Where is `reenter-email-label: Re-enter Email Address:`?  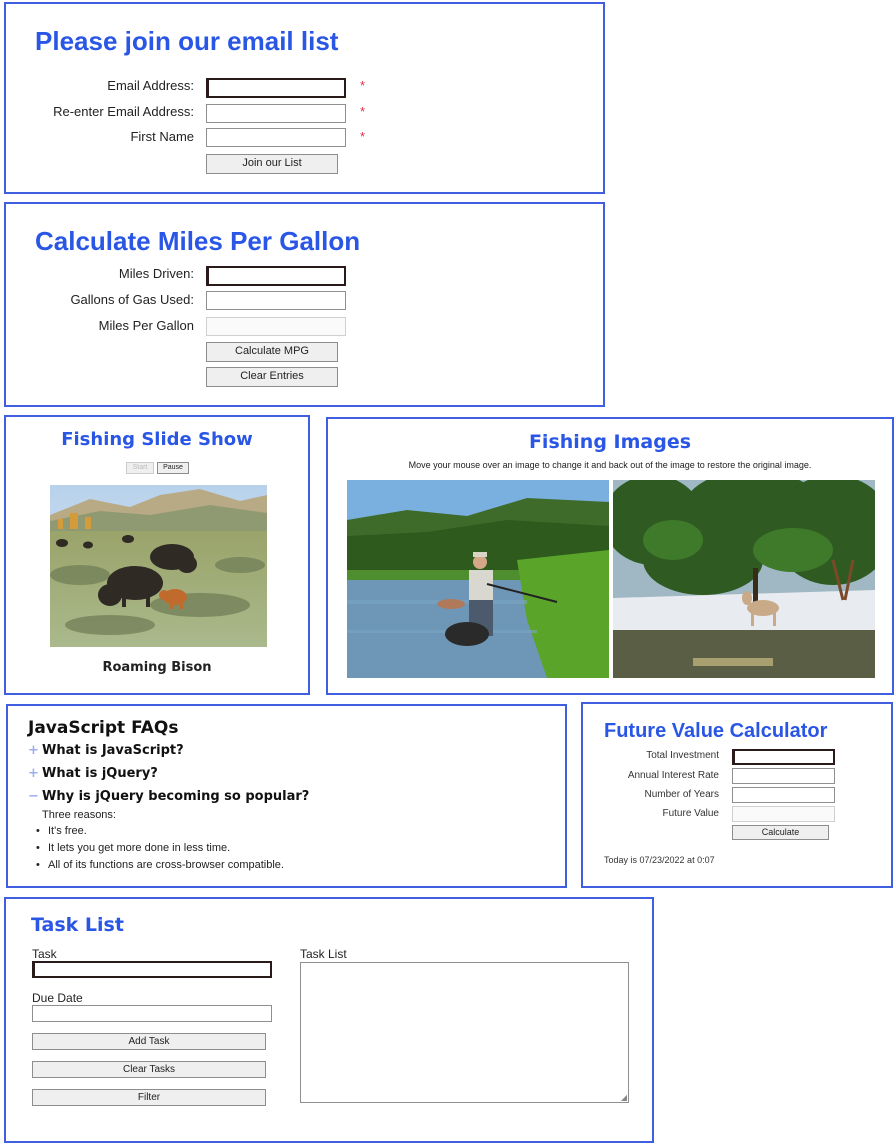
reenter-email-label: Re-enter Email Address: is located at coordinates (123, 111).